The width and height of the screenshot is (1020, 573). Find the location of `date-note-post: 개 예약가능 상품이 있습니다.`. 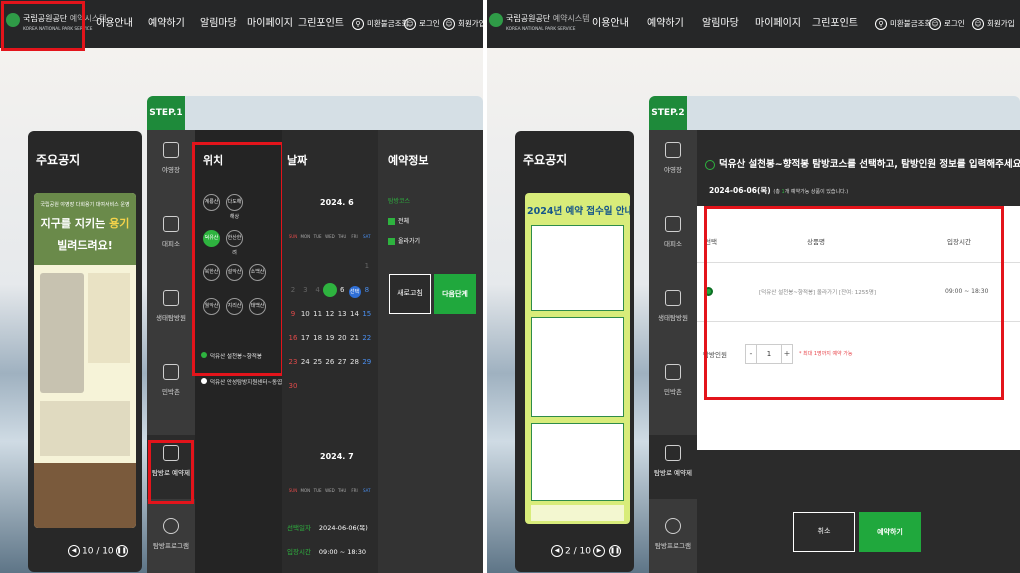

date-note-post: 개 예약가능 상품이 있습니다. is located at coordinates (815, 192).